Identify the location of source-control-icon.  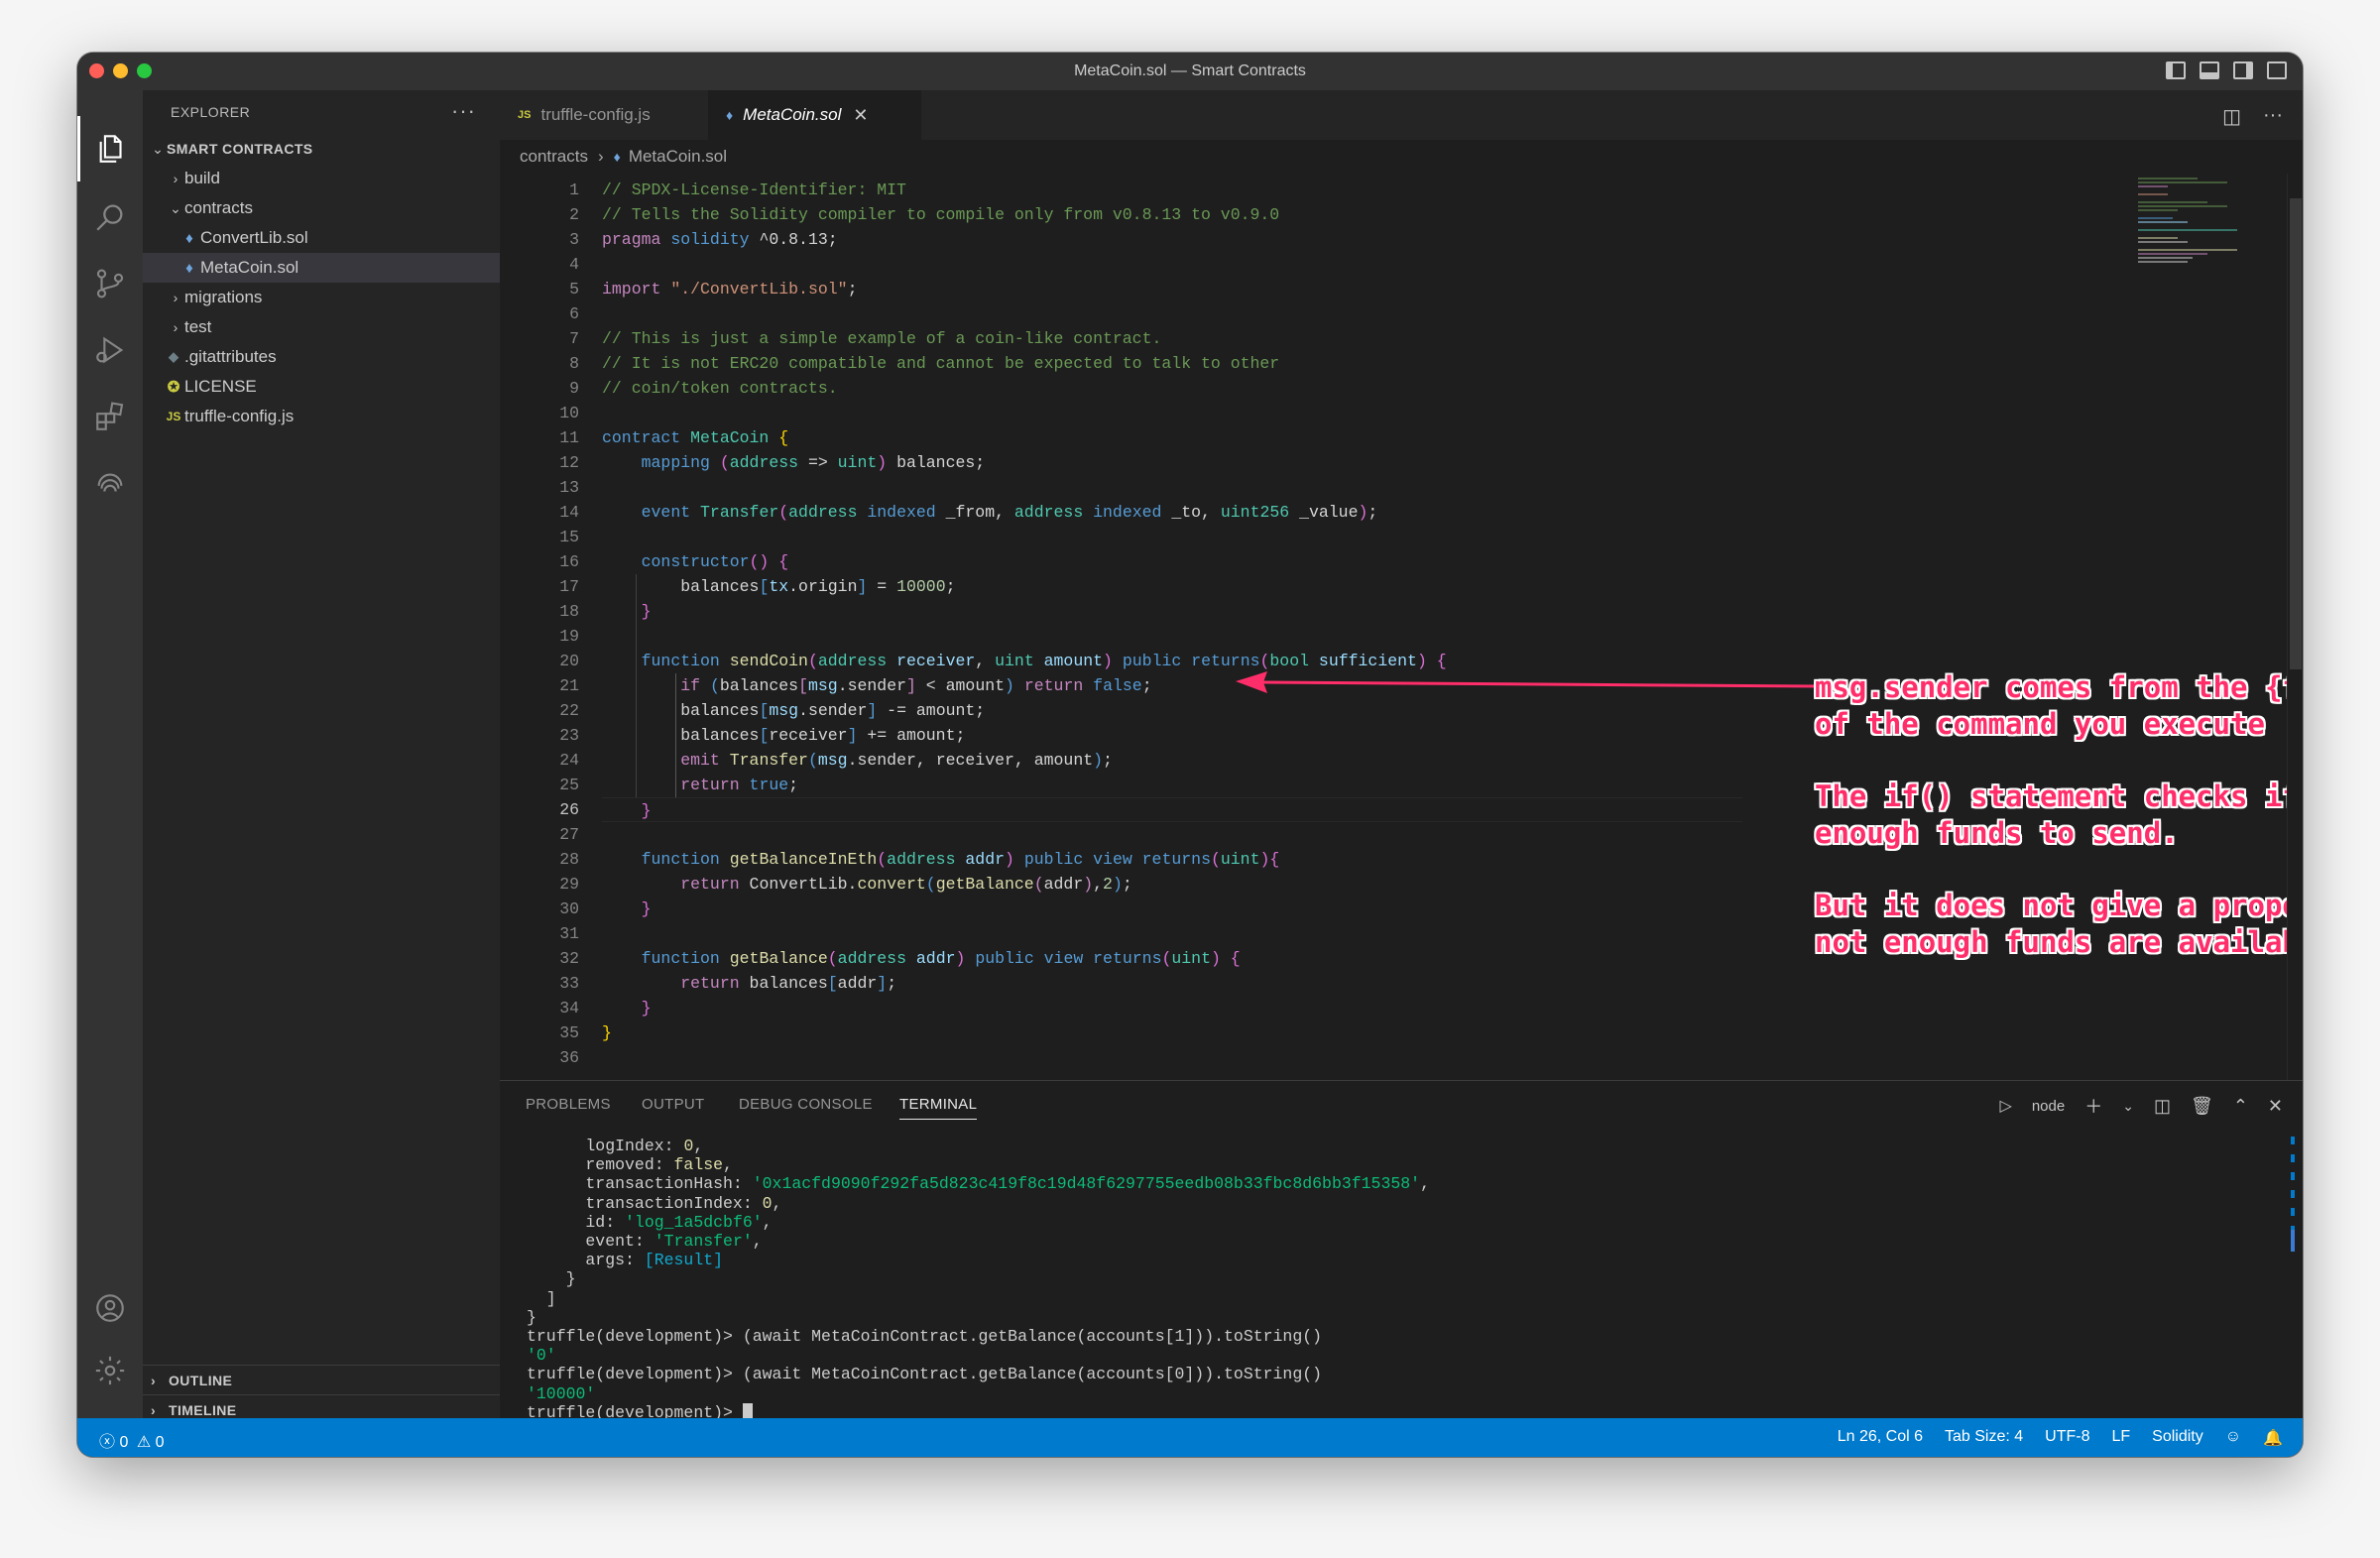
(110, 283).